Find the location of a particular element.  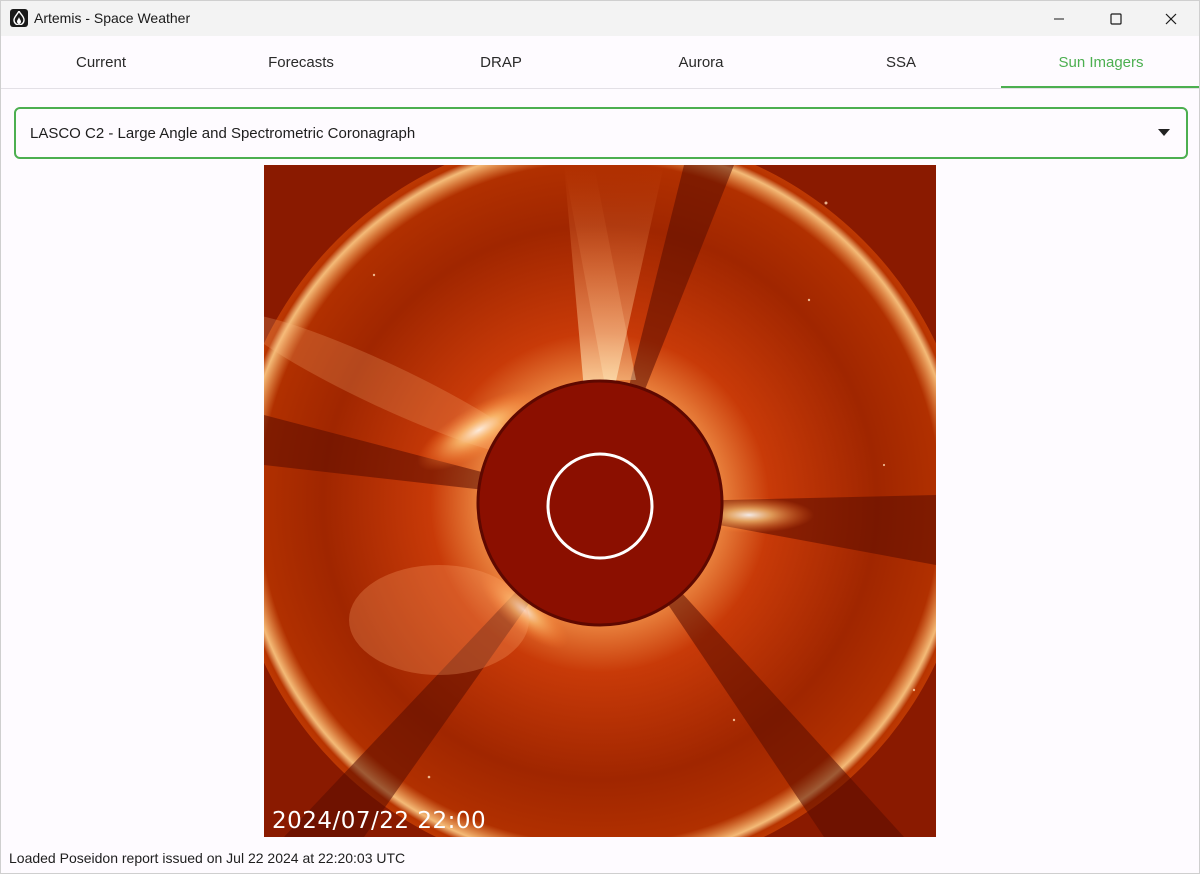

tab-forecasts: Forecasts is located at coordinates (301, 62).